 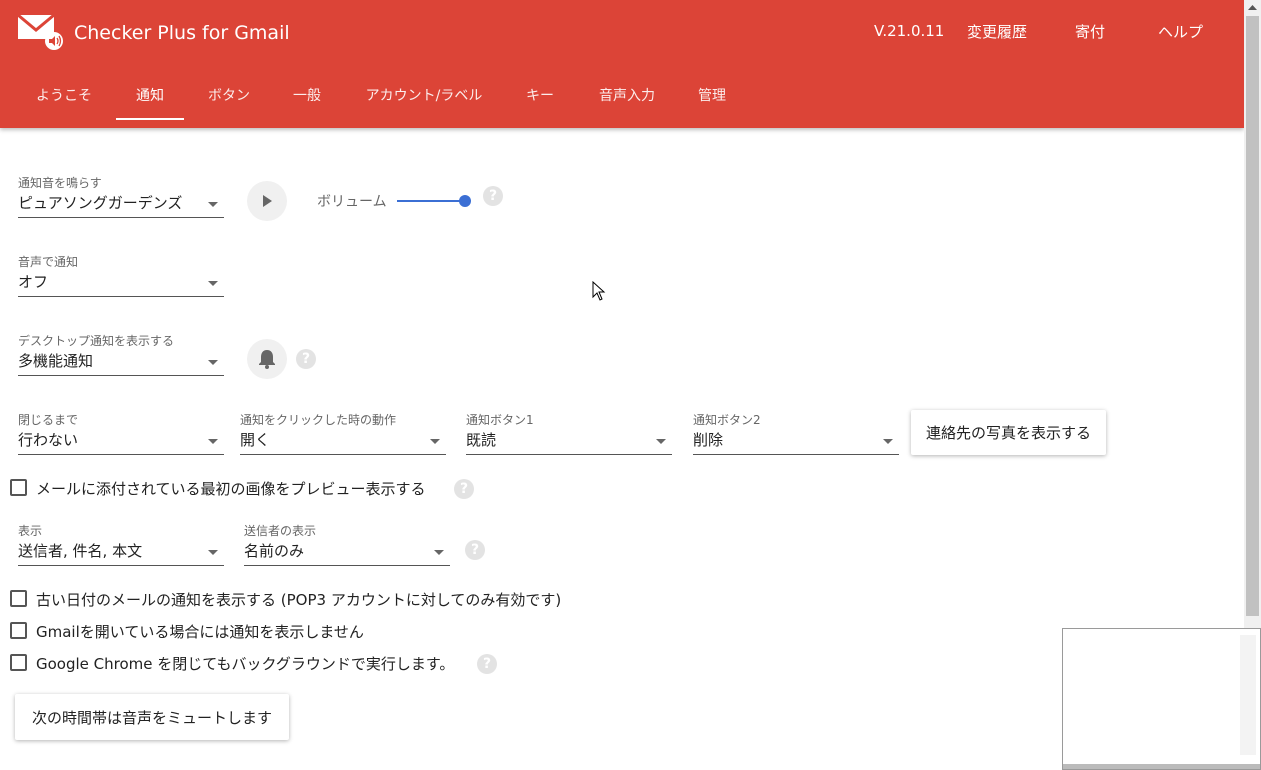 What do you see at coordinates (231, 489) in the screenshot?
I see `preview-image-label: メールに添付されている最初の画像をプレビュー表示する` at bounding box center [231, 489].